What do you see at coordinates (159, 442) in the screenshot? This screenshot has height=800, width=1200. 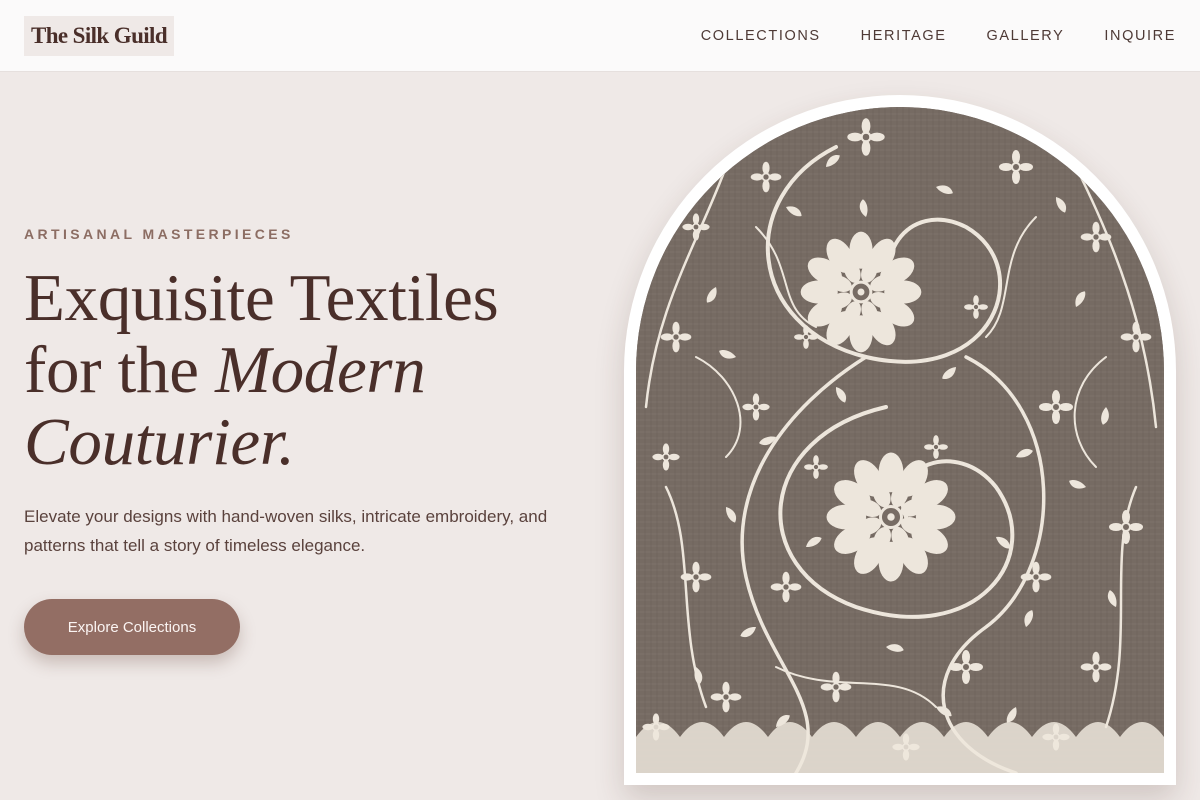 I see `headline-line-3-italic: Couturier.` at bounding box center [159, 442].